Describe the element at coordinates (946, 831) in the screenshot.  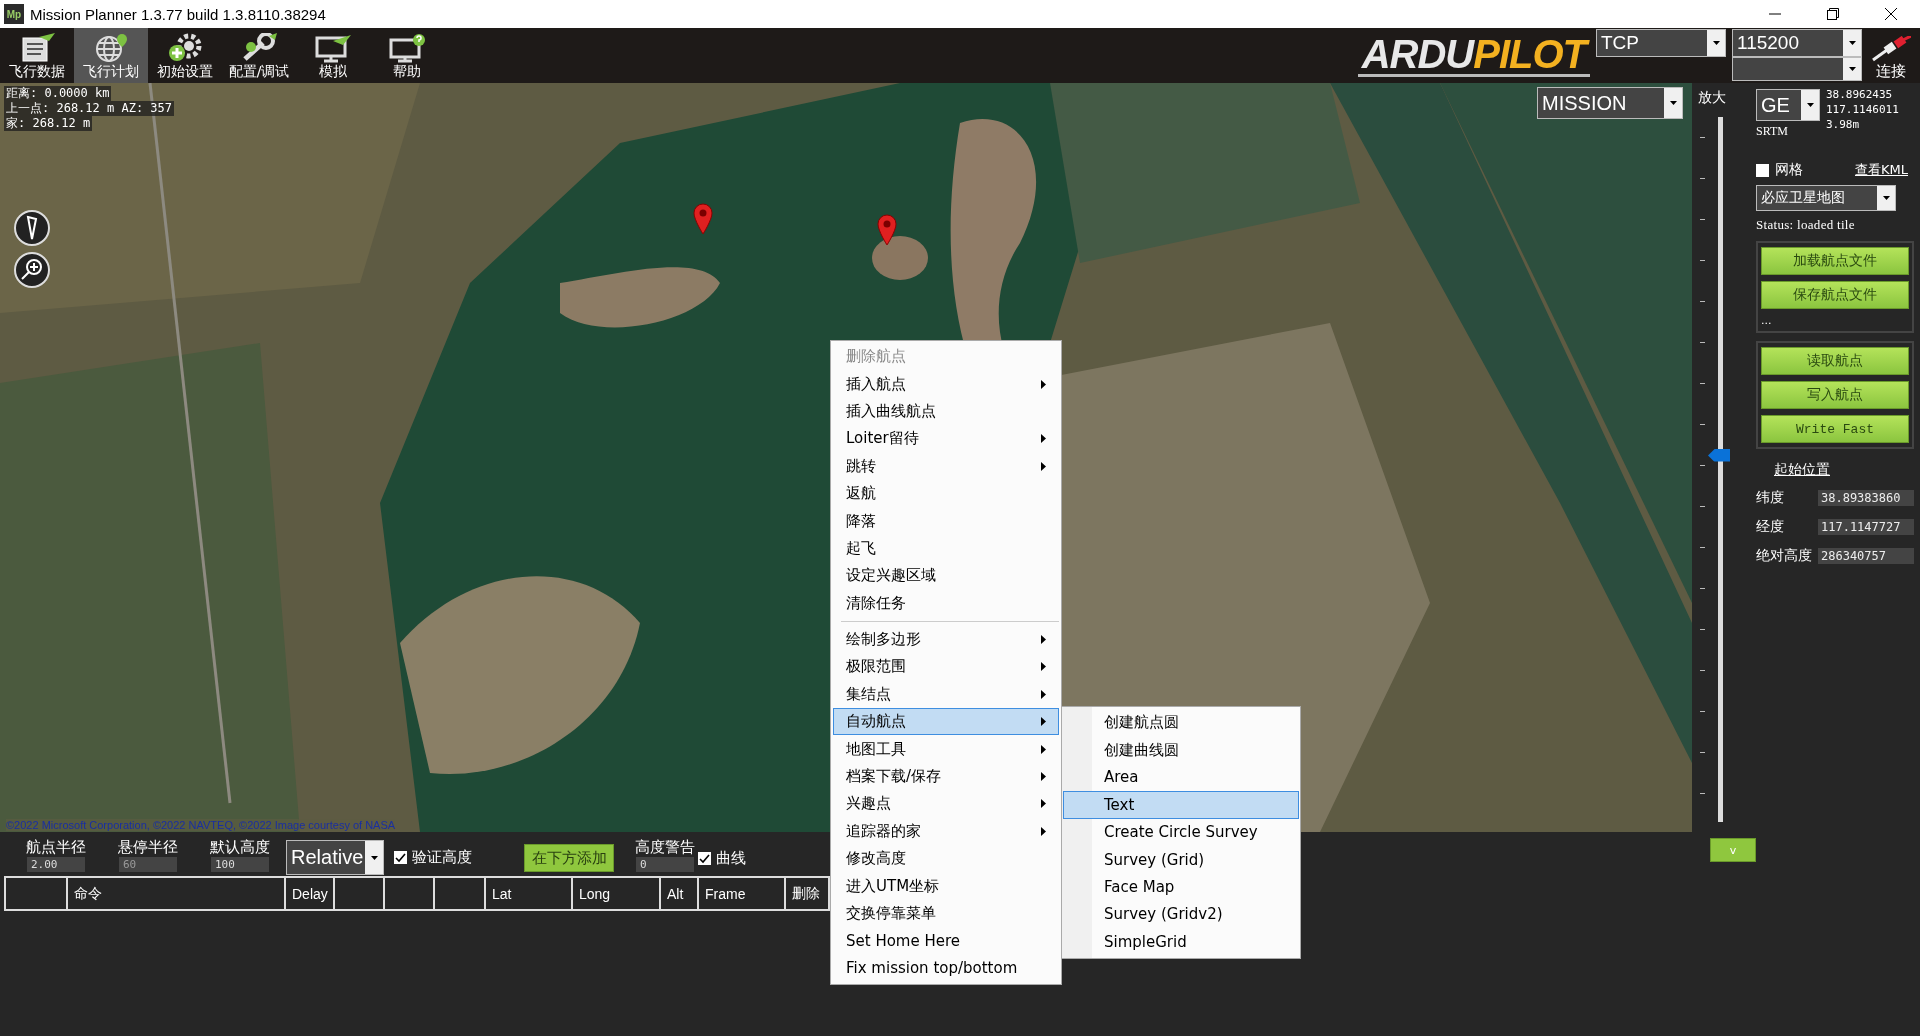
I see `menu-item: 追踪器的家` at that location.